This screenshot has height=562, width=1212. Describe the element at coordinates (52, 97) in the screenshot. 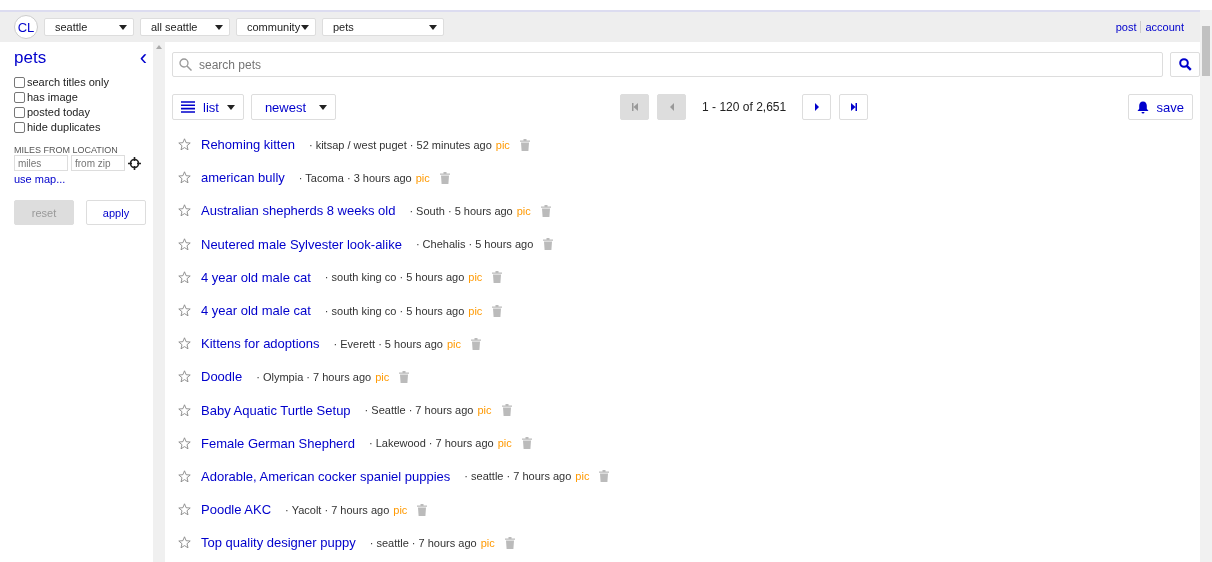

I see `checkbox-label: has image` at that location.